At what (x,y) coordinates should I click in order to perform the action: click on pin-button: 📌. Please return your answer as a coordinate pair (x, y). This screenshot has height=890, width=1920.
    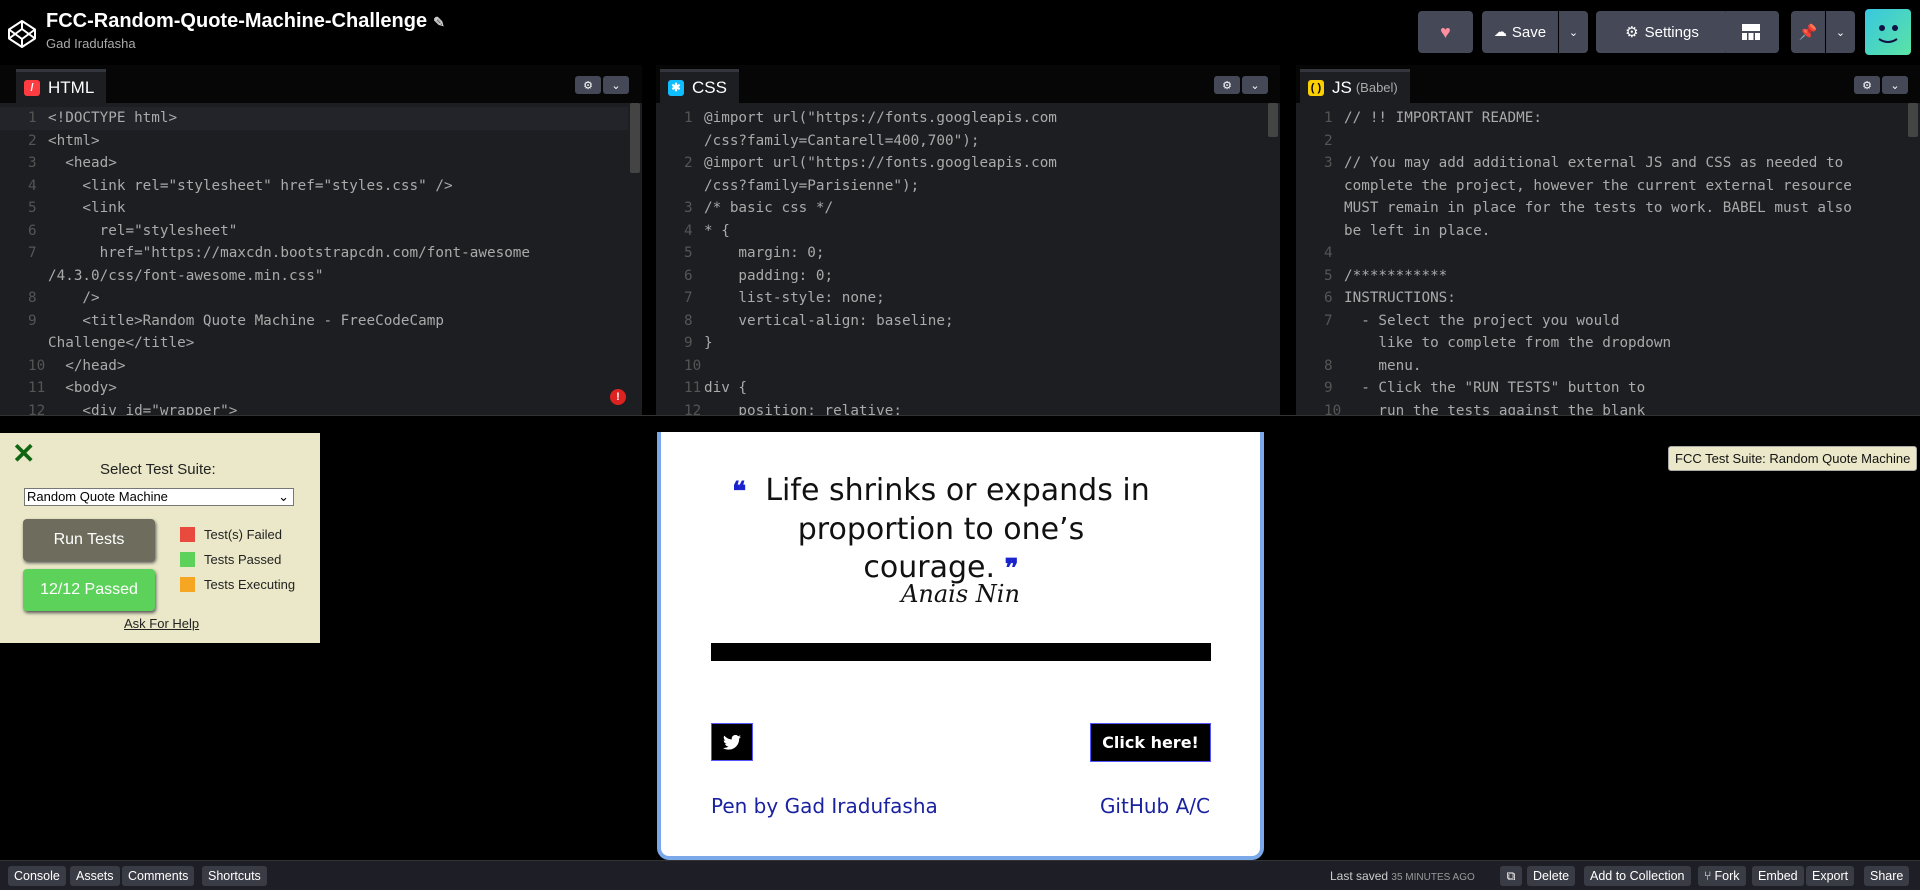
    Looking at the image, I should click on (1808, 32).